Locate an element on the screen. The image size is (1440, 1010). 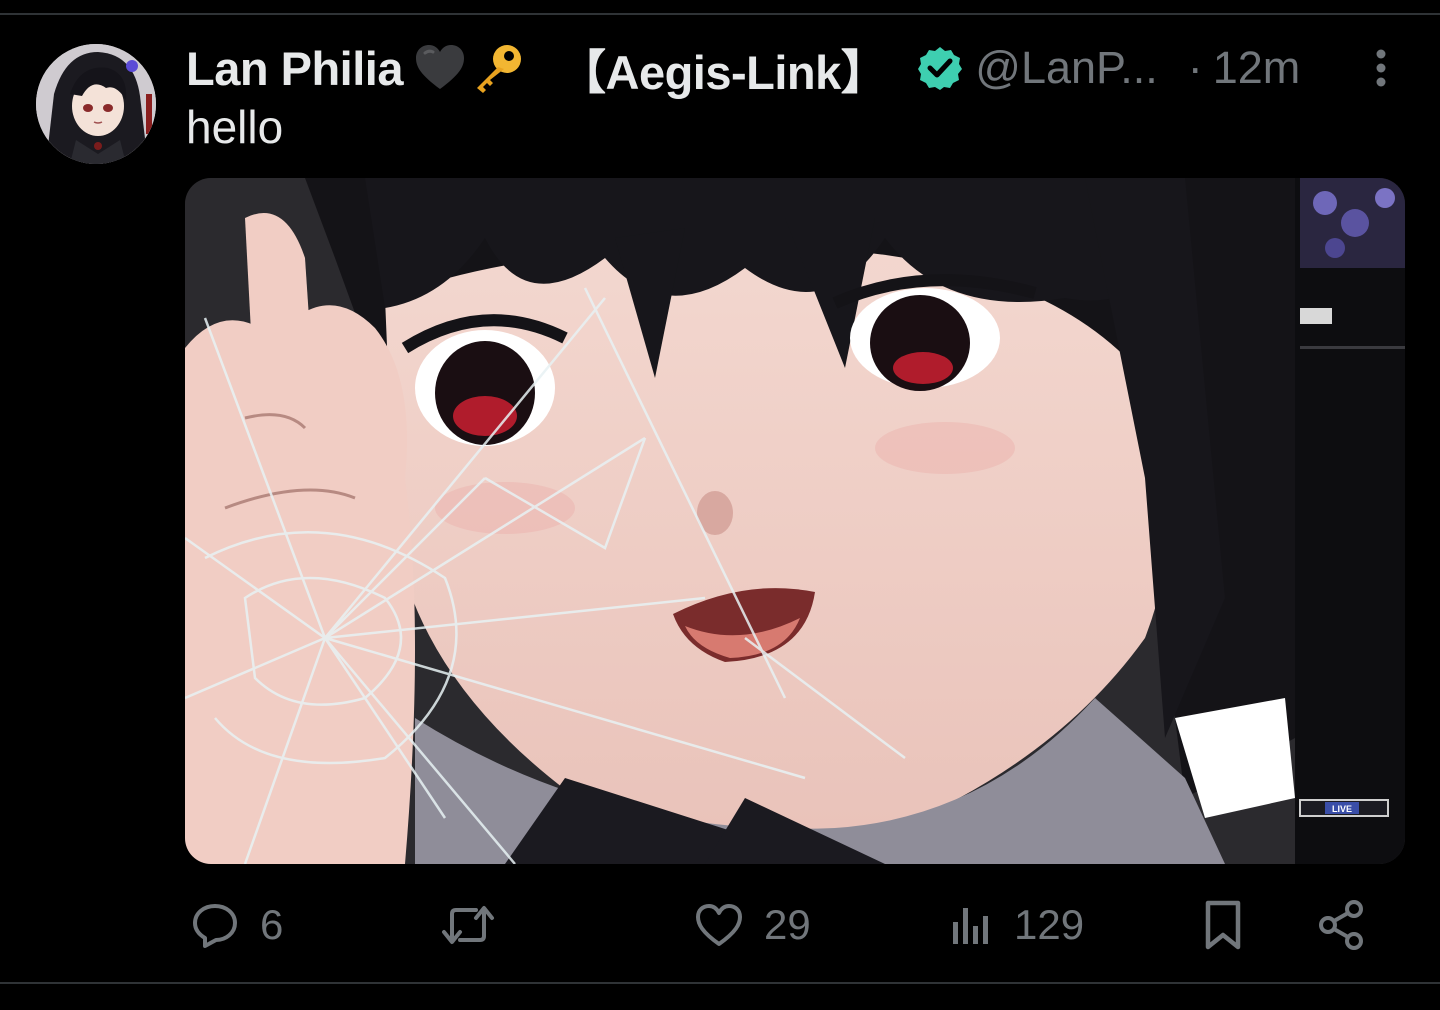
views-count: 129 is located at coordinates (1049, 924).